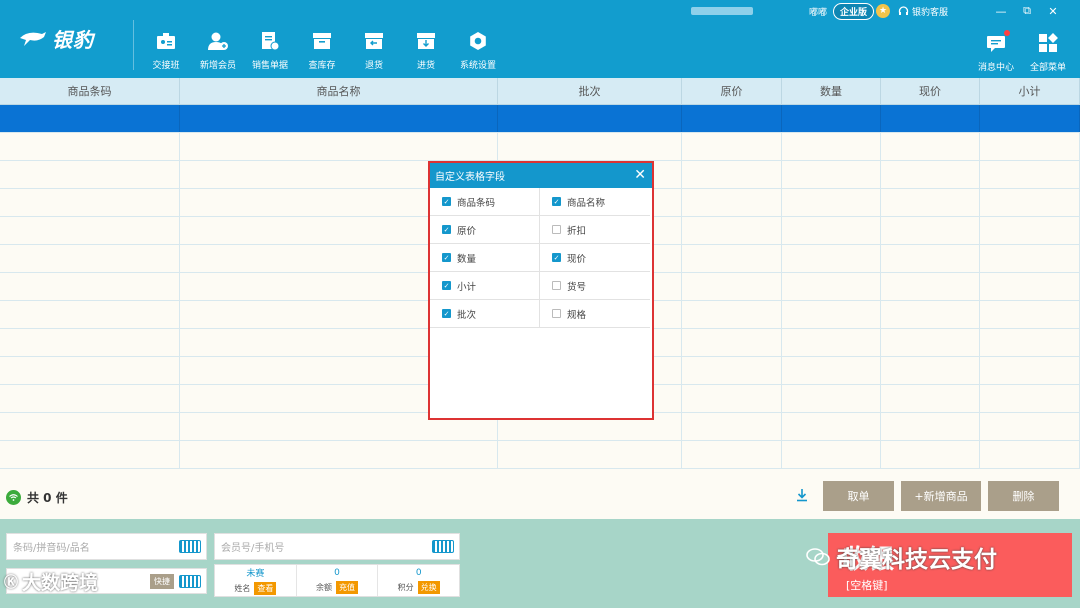 The image size is (1080, 608). I want to click on toolbar-handover-button: 交接班, so click(166, 50).